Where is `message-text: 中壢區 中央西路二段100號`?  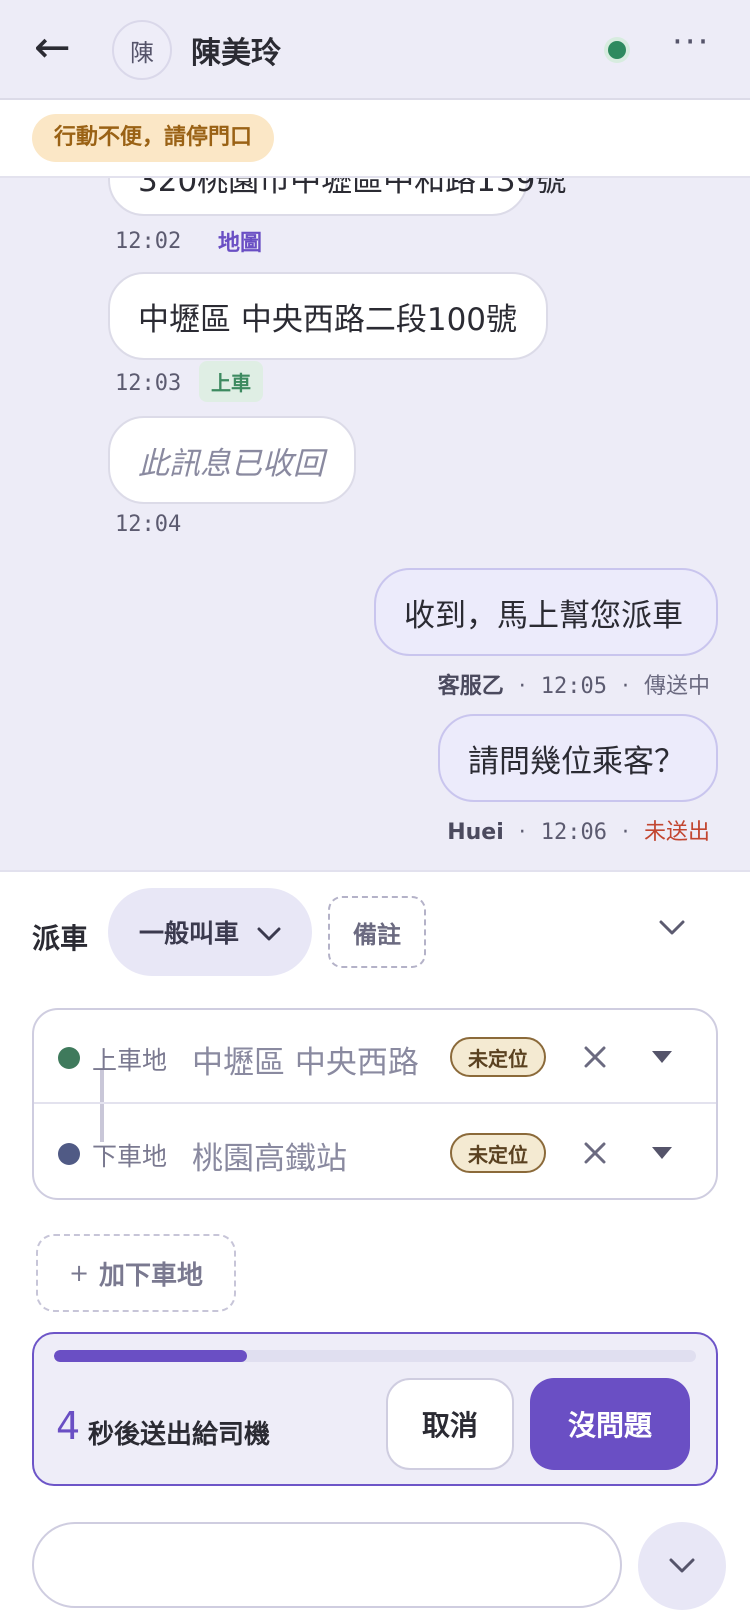 message-text: 中壢區 中央西路二段100號 is located at coordinates (328, 319).